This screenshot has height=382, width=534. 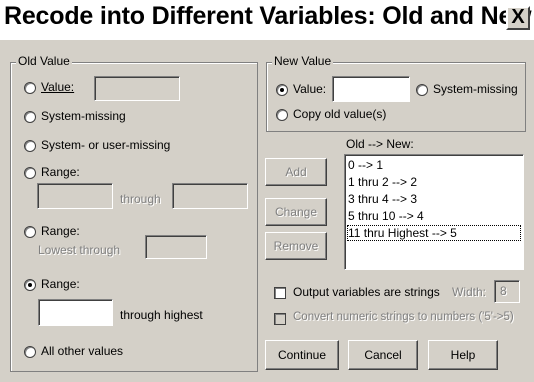 I want to click on add-button: Add, so click(x=296, y=172).